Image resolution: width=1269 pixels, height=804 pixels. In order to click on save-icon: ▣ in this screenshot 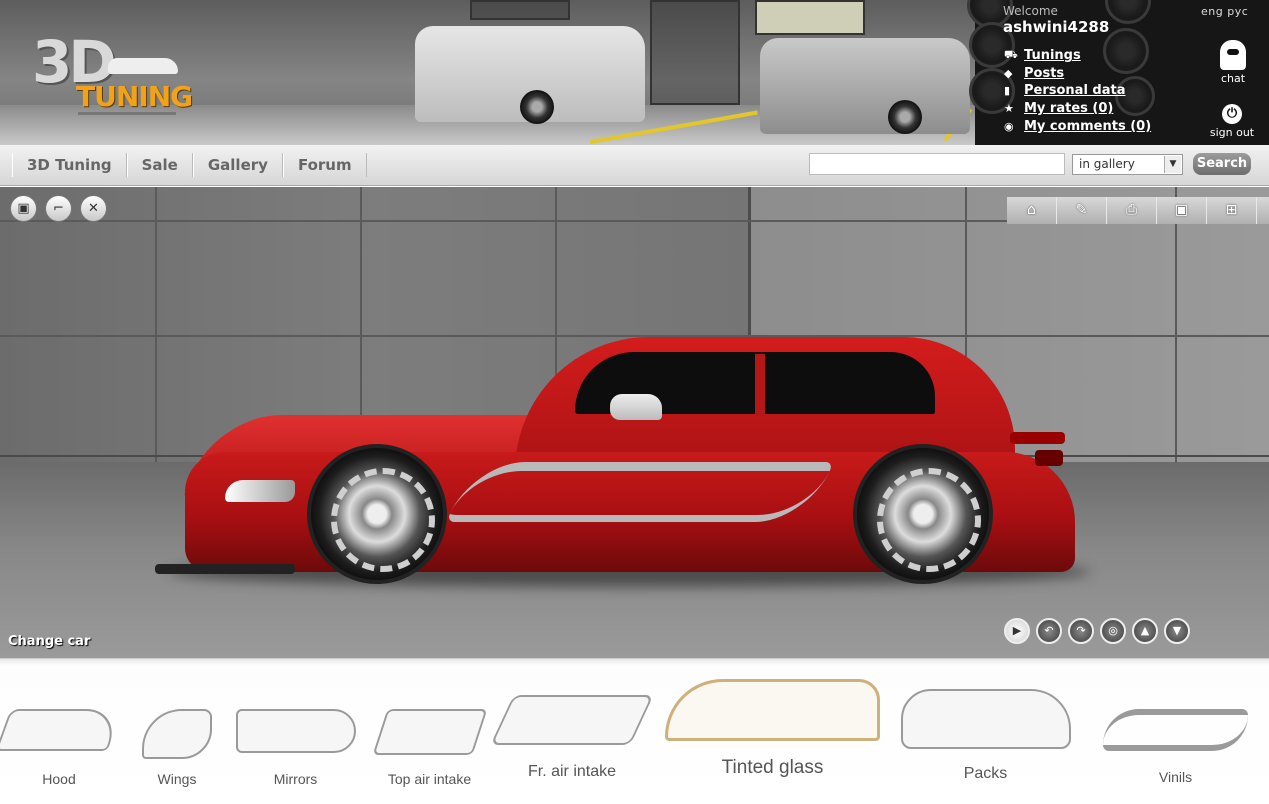, I will do `click(23, 208)`.